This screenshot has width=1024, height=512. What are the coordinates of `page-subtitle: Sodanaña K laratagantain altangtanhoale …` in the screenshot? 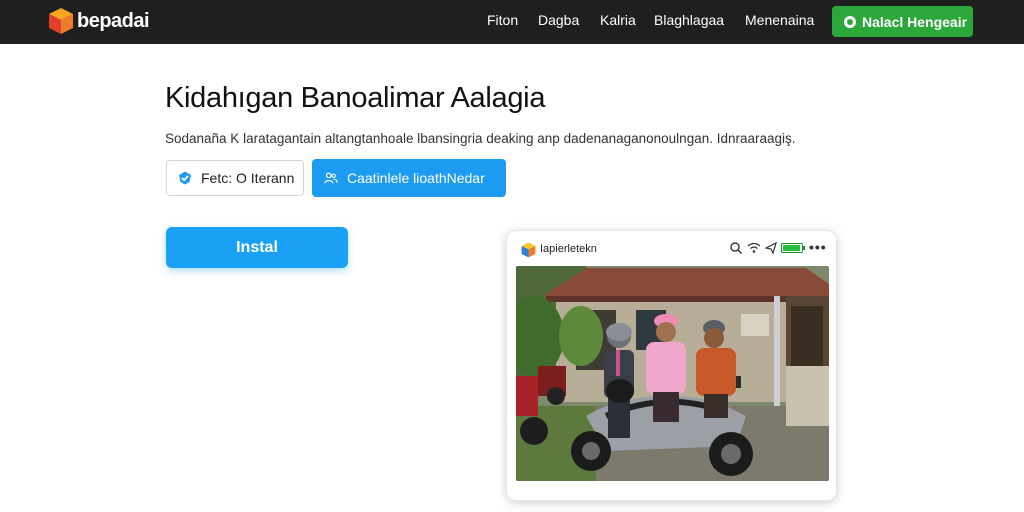 It's located at (480, 138).